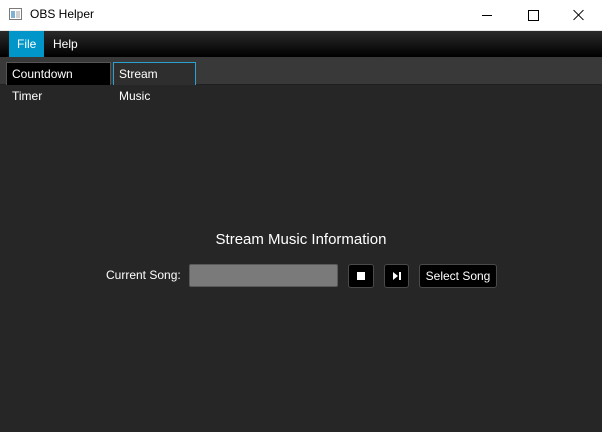 Image resolution: width=602 pixels, height=432 pixels. What do you see at coordinates (301, 80) in the screenshot?
I see `tab-strip: Countdown Timer Stream Music` at bounding box center [301, 80].